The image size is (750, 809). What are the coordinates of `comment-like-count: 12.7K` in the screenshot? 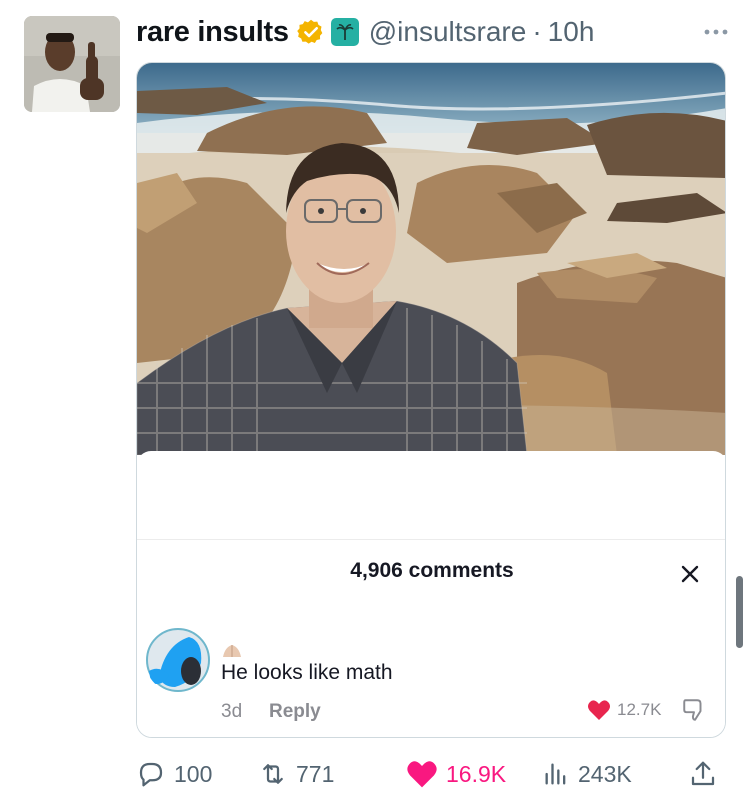 It's located at (639, 709).